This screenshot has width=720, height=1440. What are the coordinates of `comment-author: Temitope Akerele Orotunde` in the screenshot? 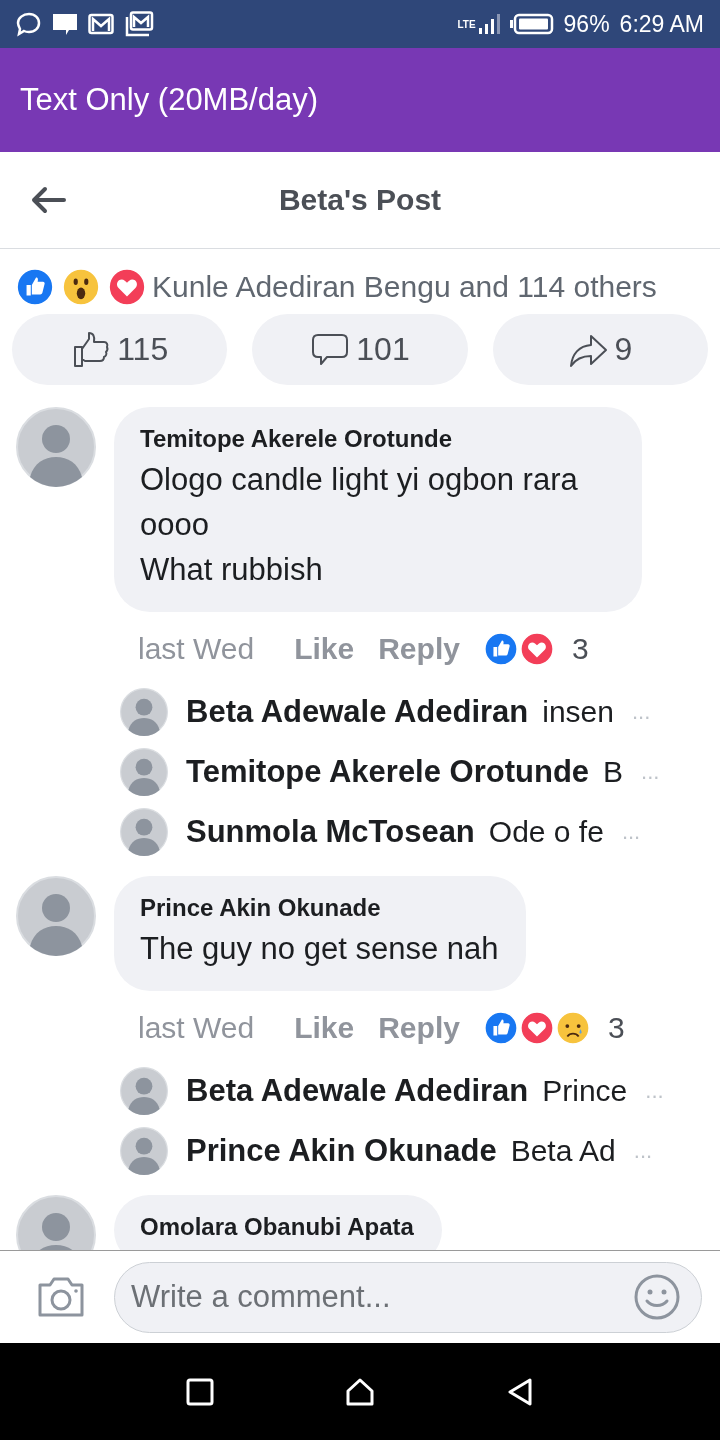 It's located at (377, 439).